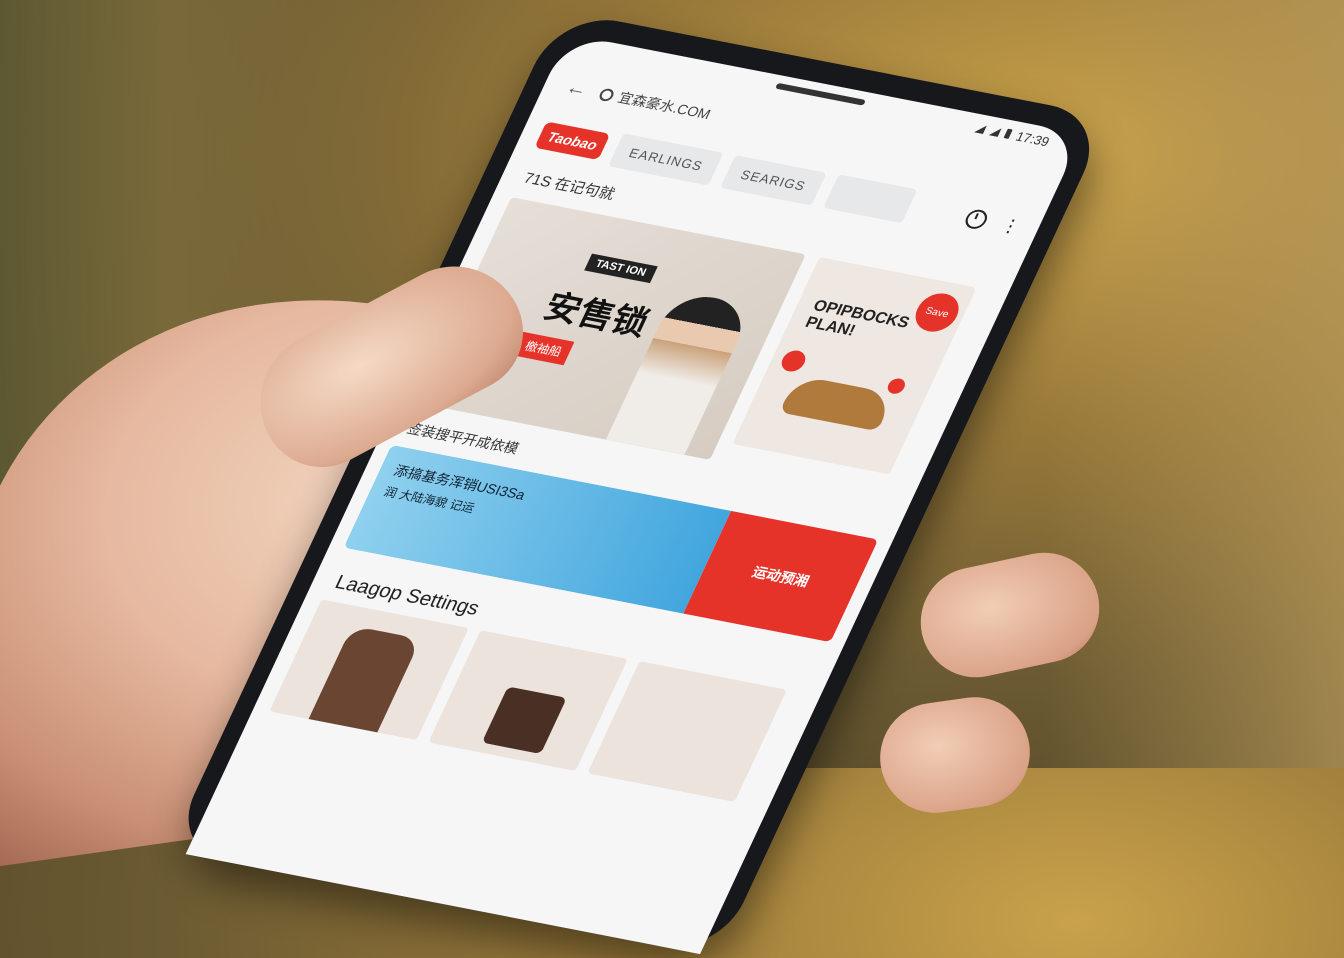 The width and height of the screenshot is (1344, 958). What do you see at coordinates (837, 403) in the screenshot?
I see `shoe-image` at bounding box center [837, 403].